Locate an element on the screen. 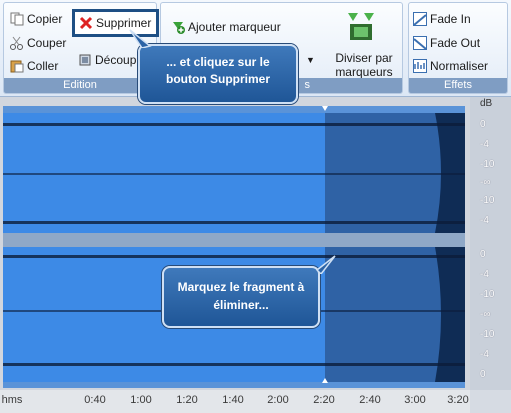 This screenshot has width=511, height=413. timeline-tick: 3:00 is located at coordinates (415, 400).